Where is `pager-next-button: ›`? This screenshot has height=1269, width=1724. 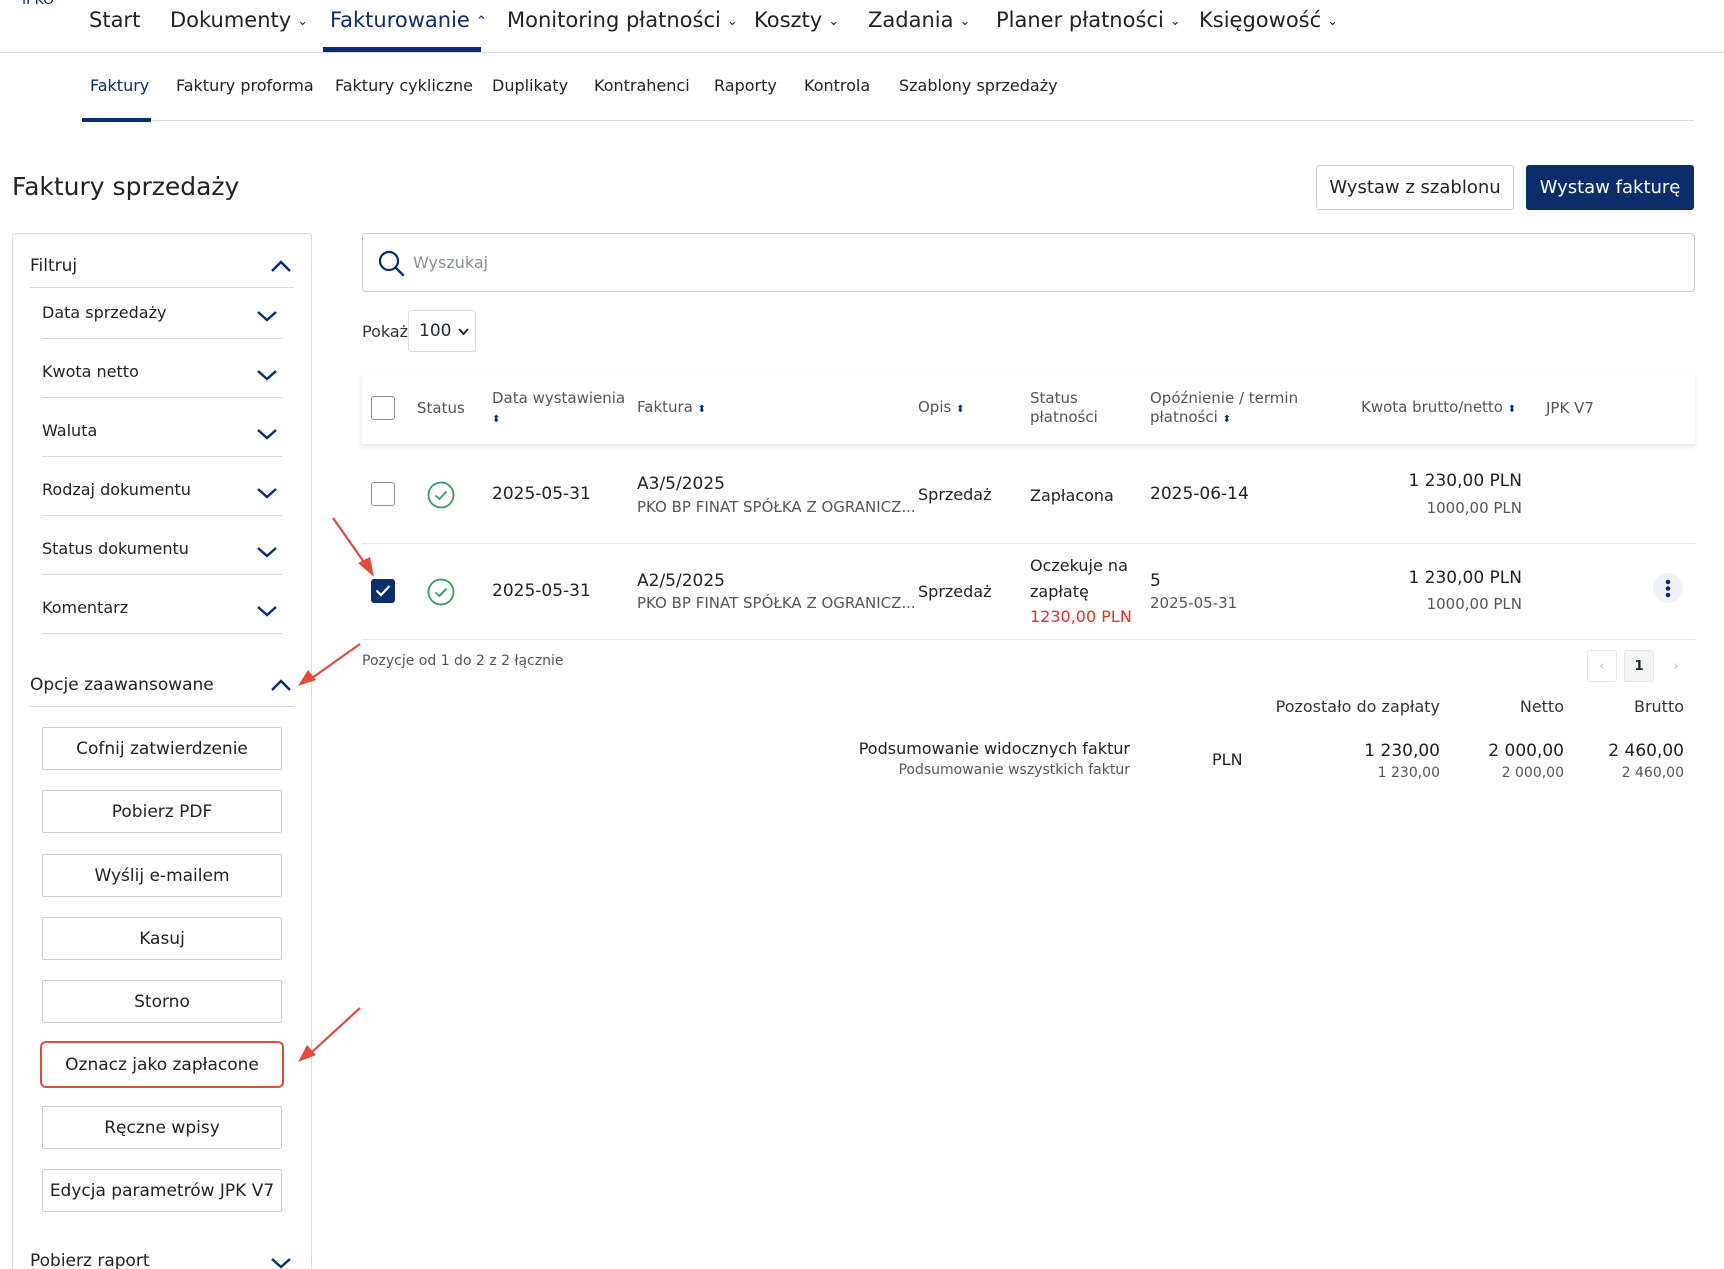
pager-next-button: › is located at coordinates (1676, 666).